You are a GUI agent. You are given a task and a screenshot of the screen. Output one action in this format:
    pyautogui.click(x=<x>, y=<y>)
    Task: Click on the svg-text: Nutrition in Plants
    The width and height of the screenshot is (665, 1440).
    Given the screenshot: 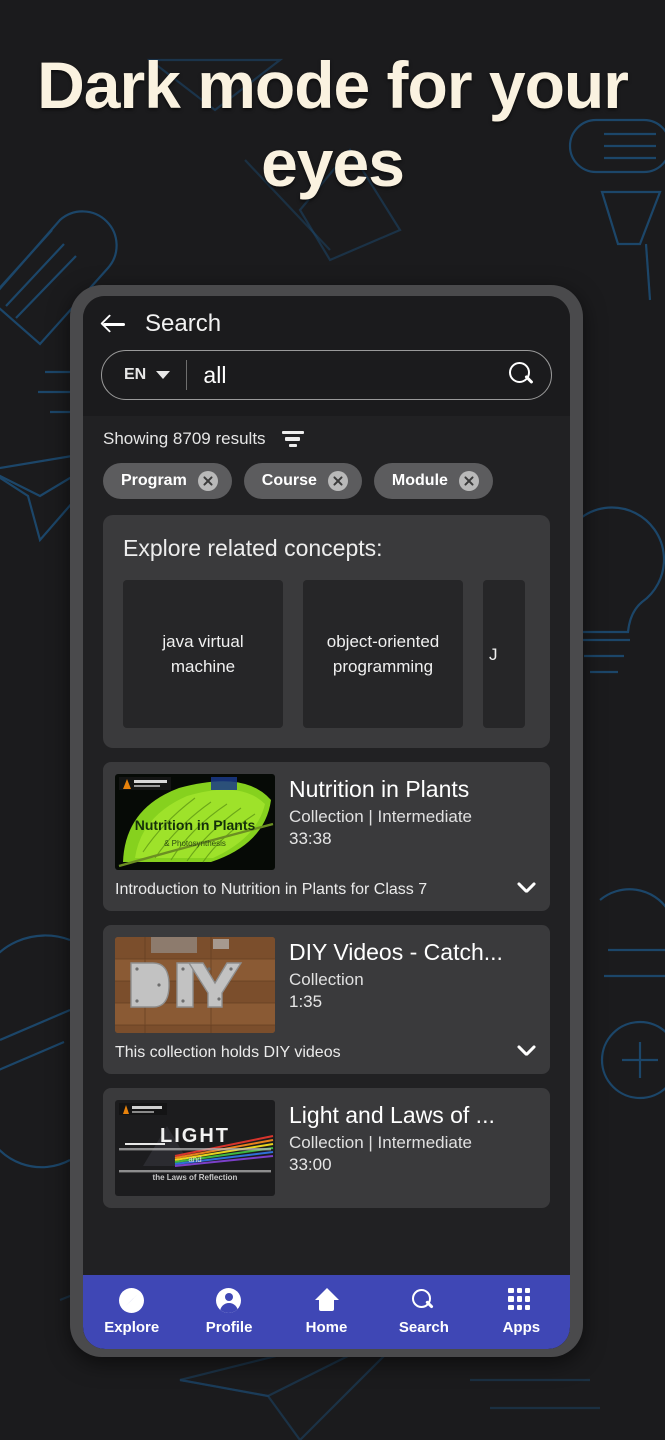 What is the action you would take?
    pyautogui.click(x=195, y=825)
    